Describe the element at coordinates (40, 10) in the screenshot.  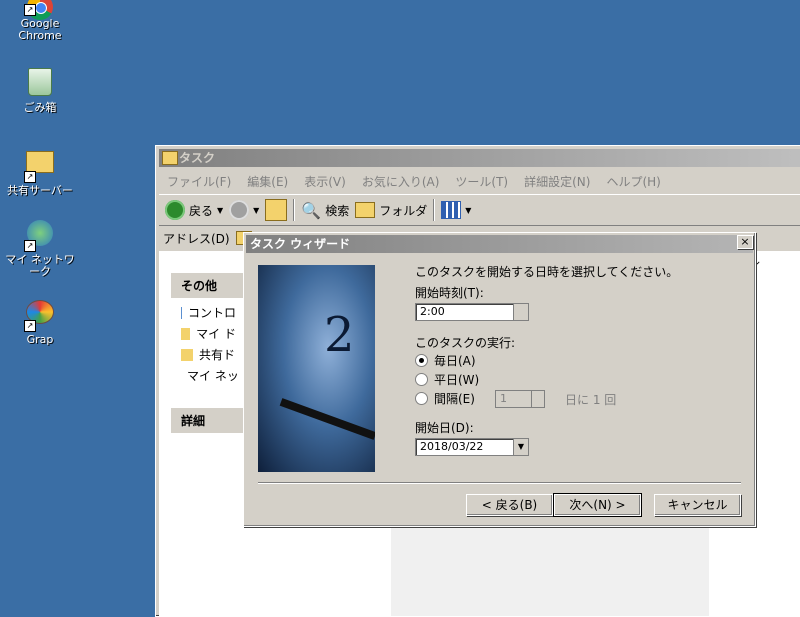
I see `chrome-icon: ↗` at that location.